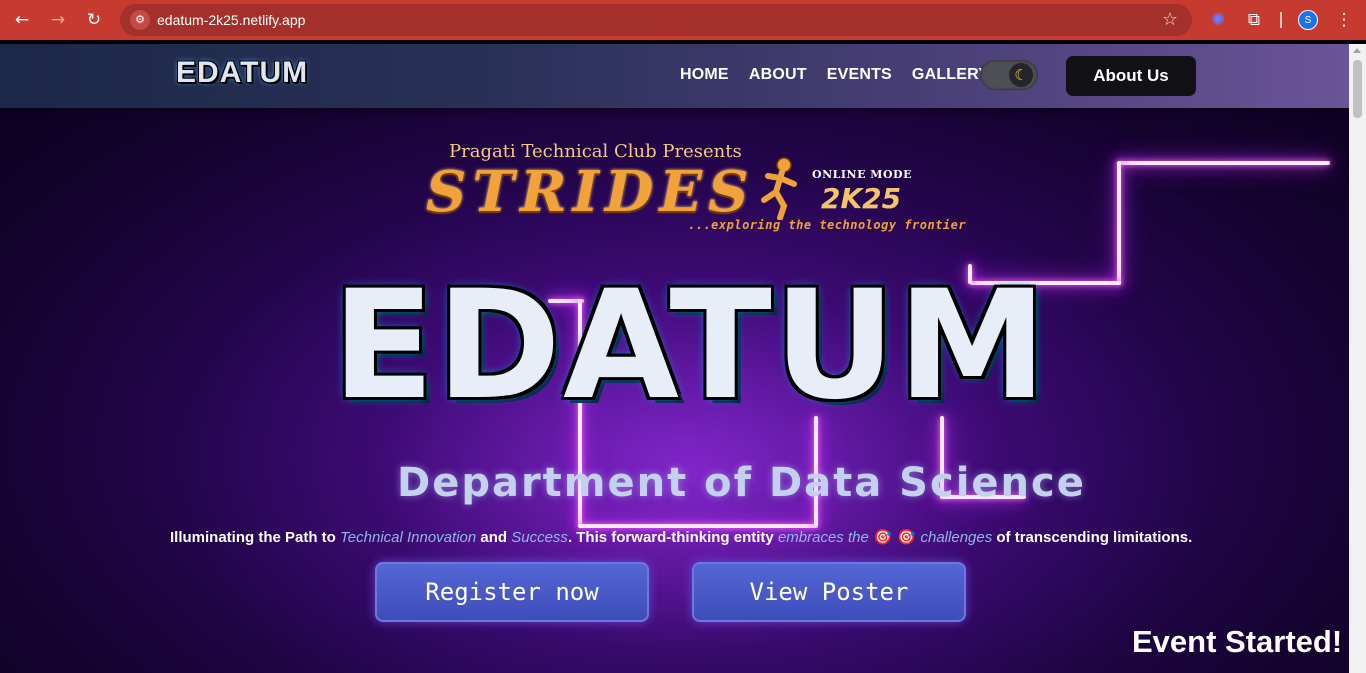 This screenshot has width=1366, height=673. Describe the element at coordinates (140, 20) in the screenshot. I see `site-info-icon: ⚙` at that location.